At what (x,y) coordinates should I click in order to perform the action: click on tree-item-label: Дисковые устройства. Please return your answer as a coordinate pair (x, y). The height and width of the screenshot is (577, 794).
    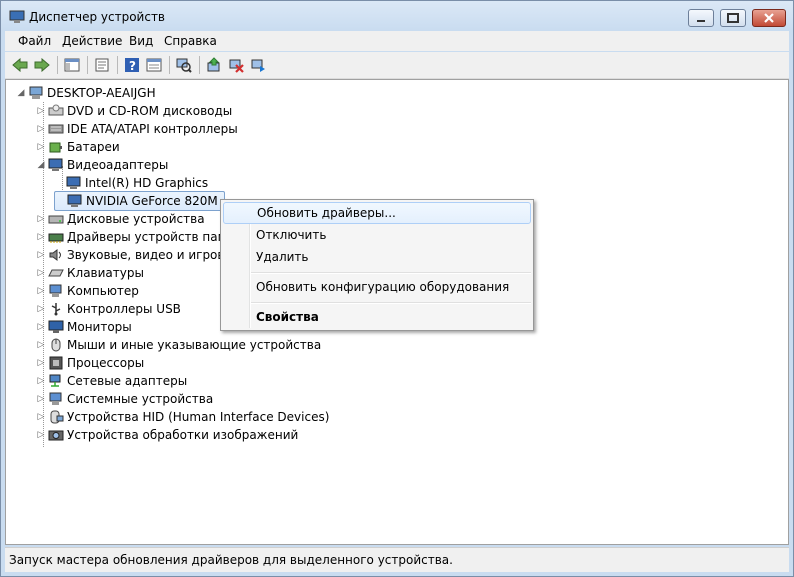
    Looking at the image, I should click on (136, 219).